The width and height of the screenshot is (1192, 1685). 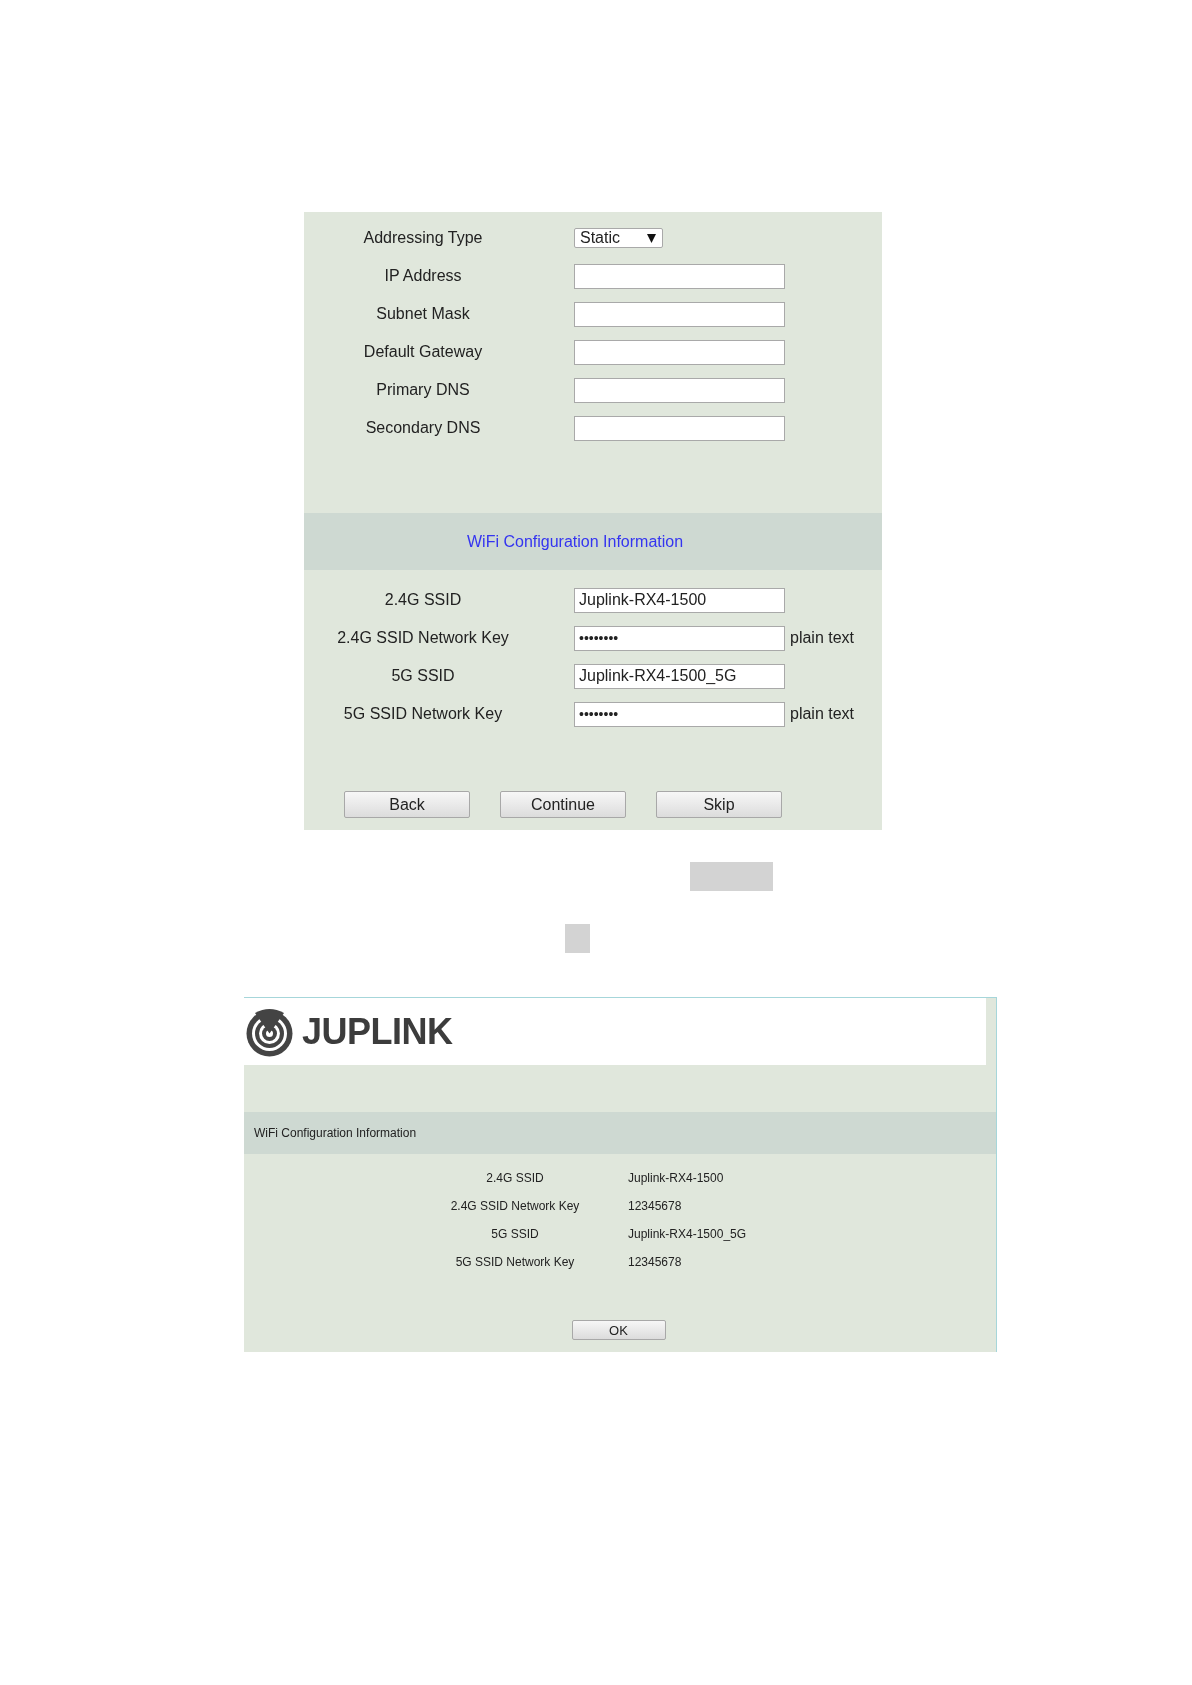 What do you see at coordinates (515, 1206) in the screenshot?
I see `summary-label: 2.4G SSID Network Key` at bounding box center [515, 1206].